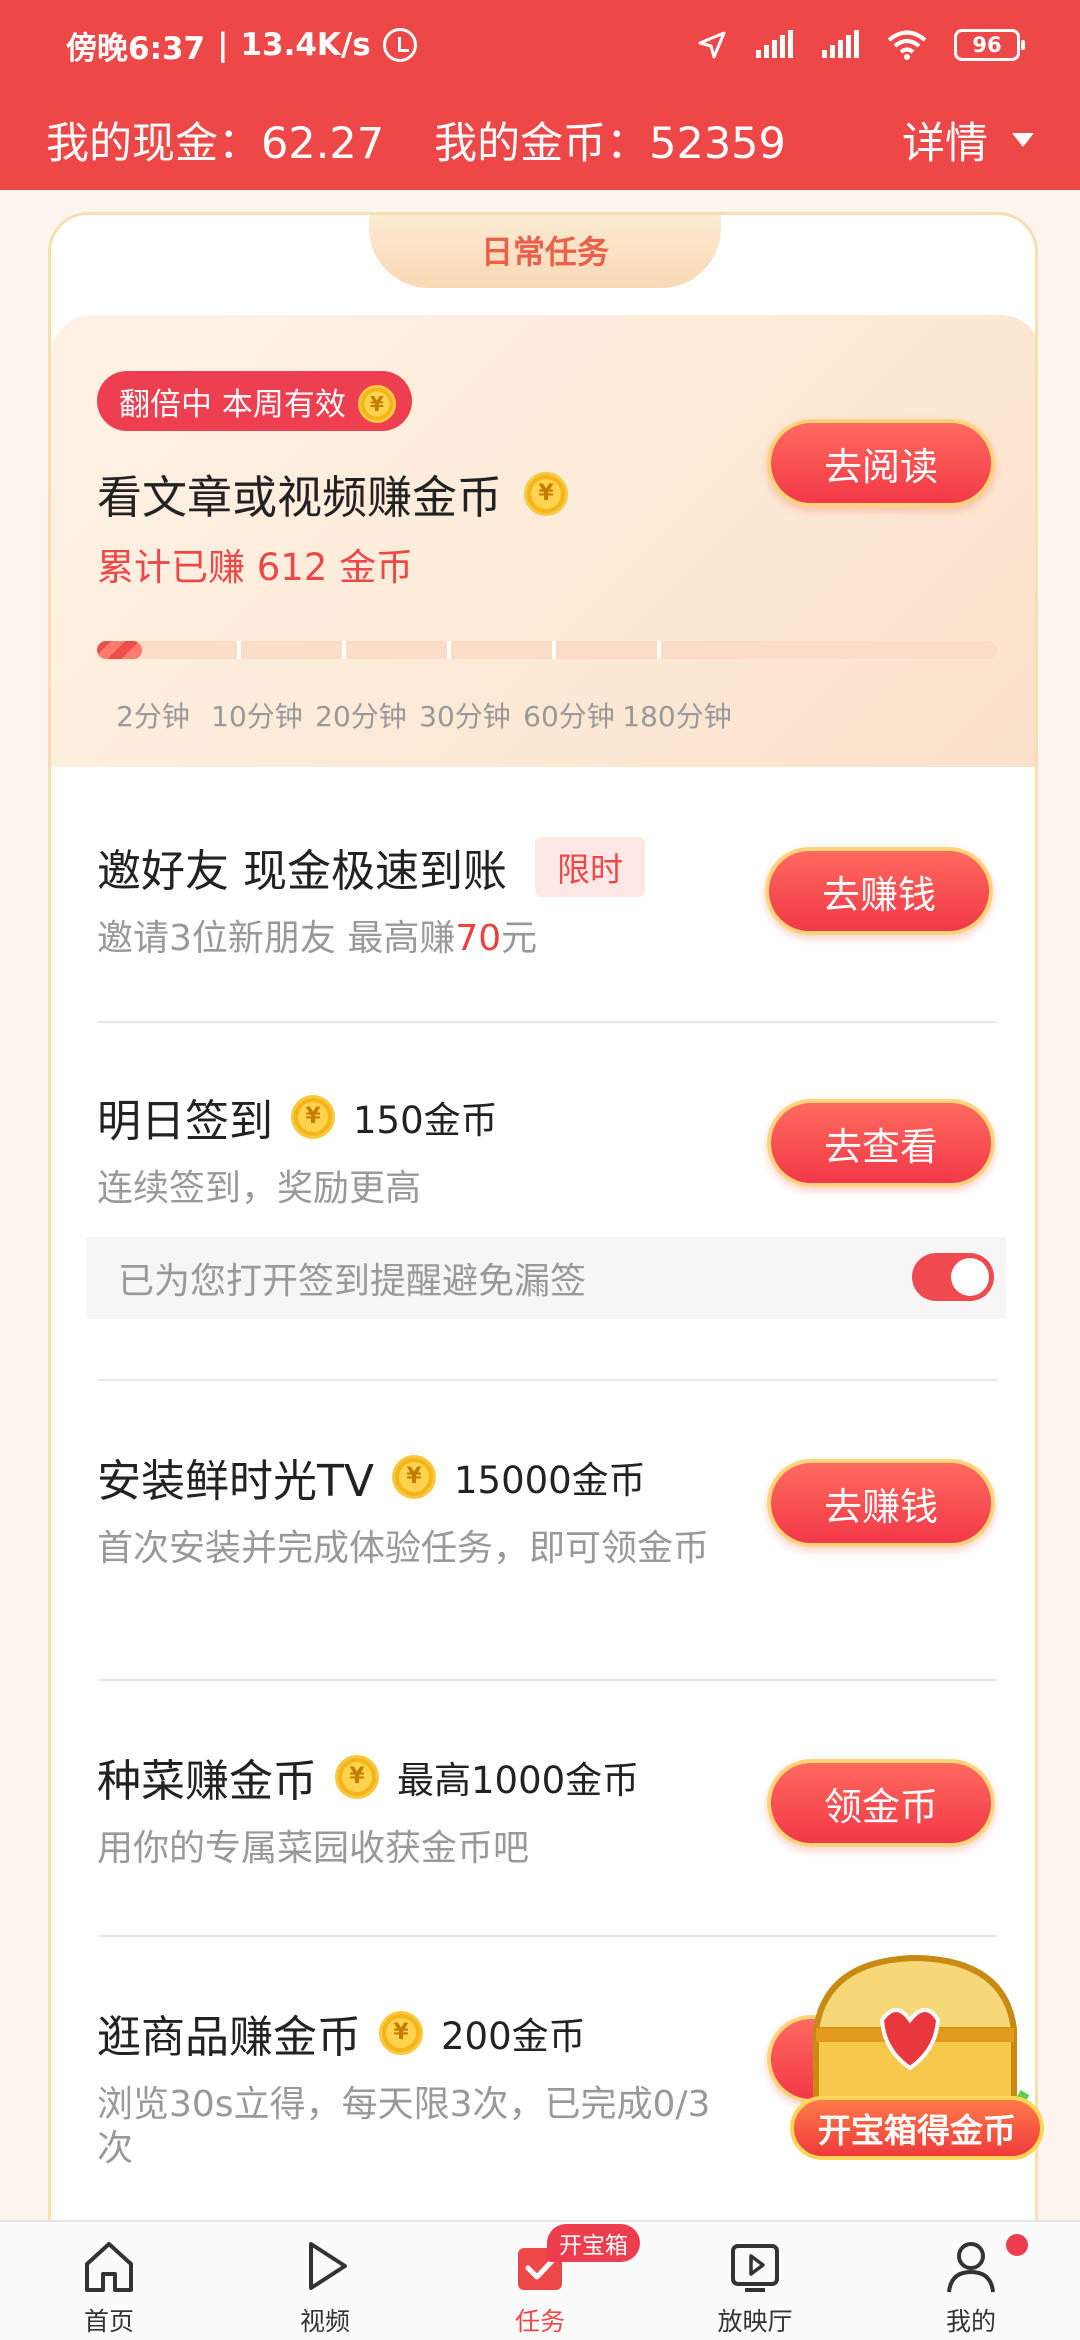 Image resolution: width=1080 pixels, height=2340 pixels. I want to click on time-label: 20分钟, so click(361, 716).